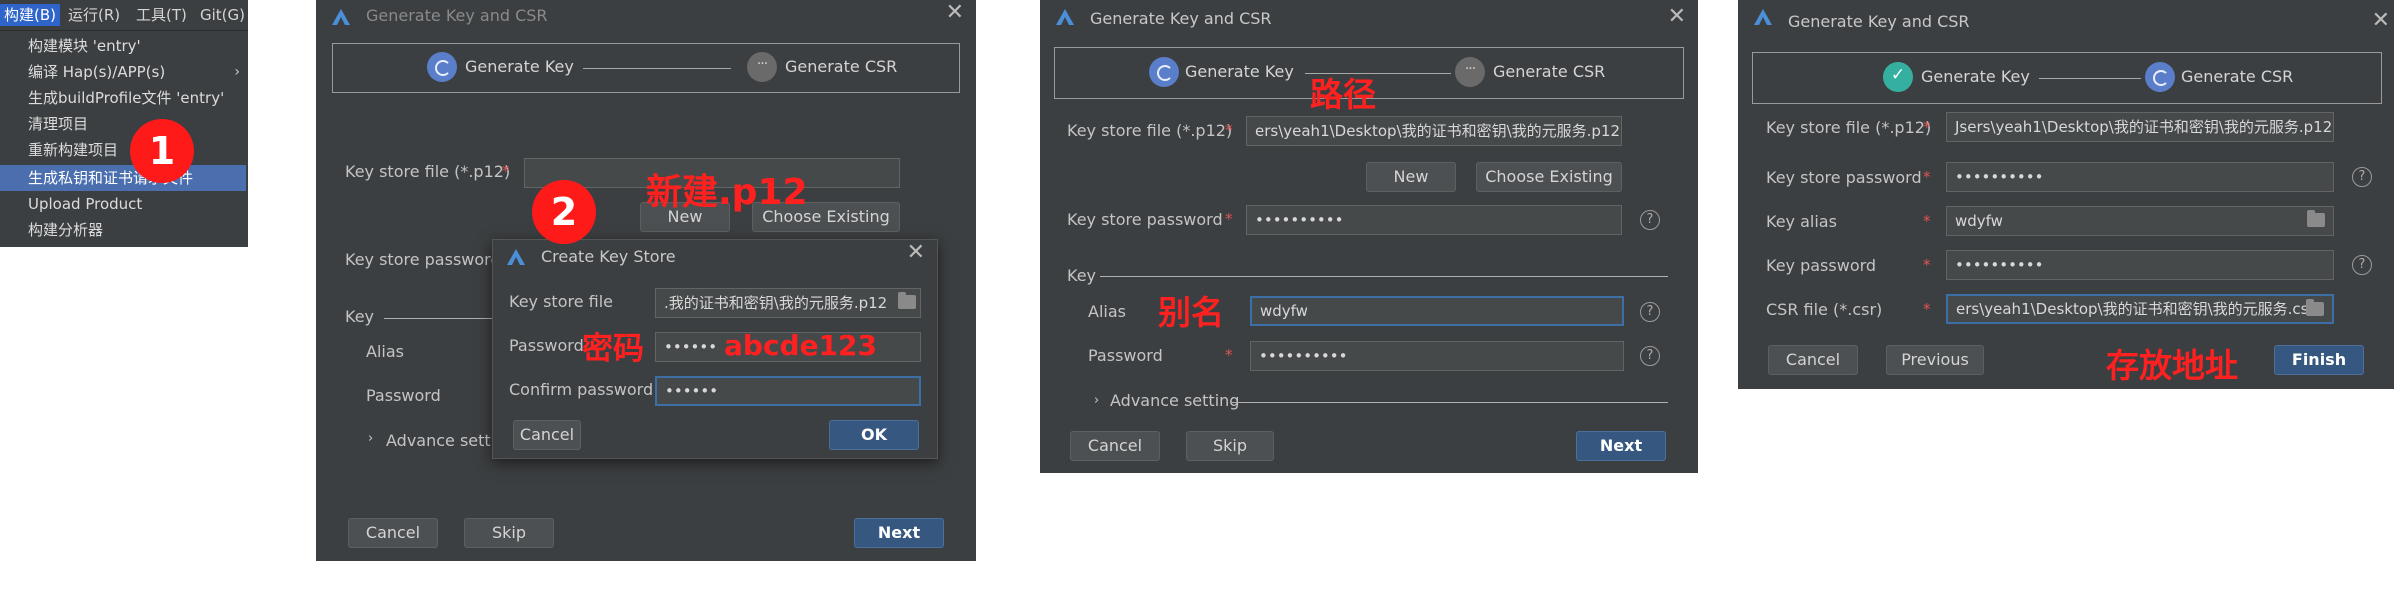 This screenshot has width=2394, height=607. What do you see at coordinates (776, 303) in the screenshot?
I see `keystore-file-value: .我的证书和密钥\我的元服务.p12` at bounding box center [776, 303].